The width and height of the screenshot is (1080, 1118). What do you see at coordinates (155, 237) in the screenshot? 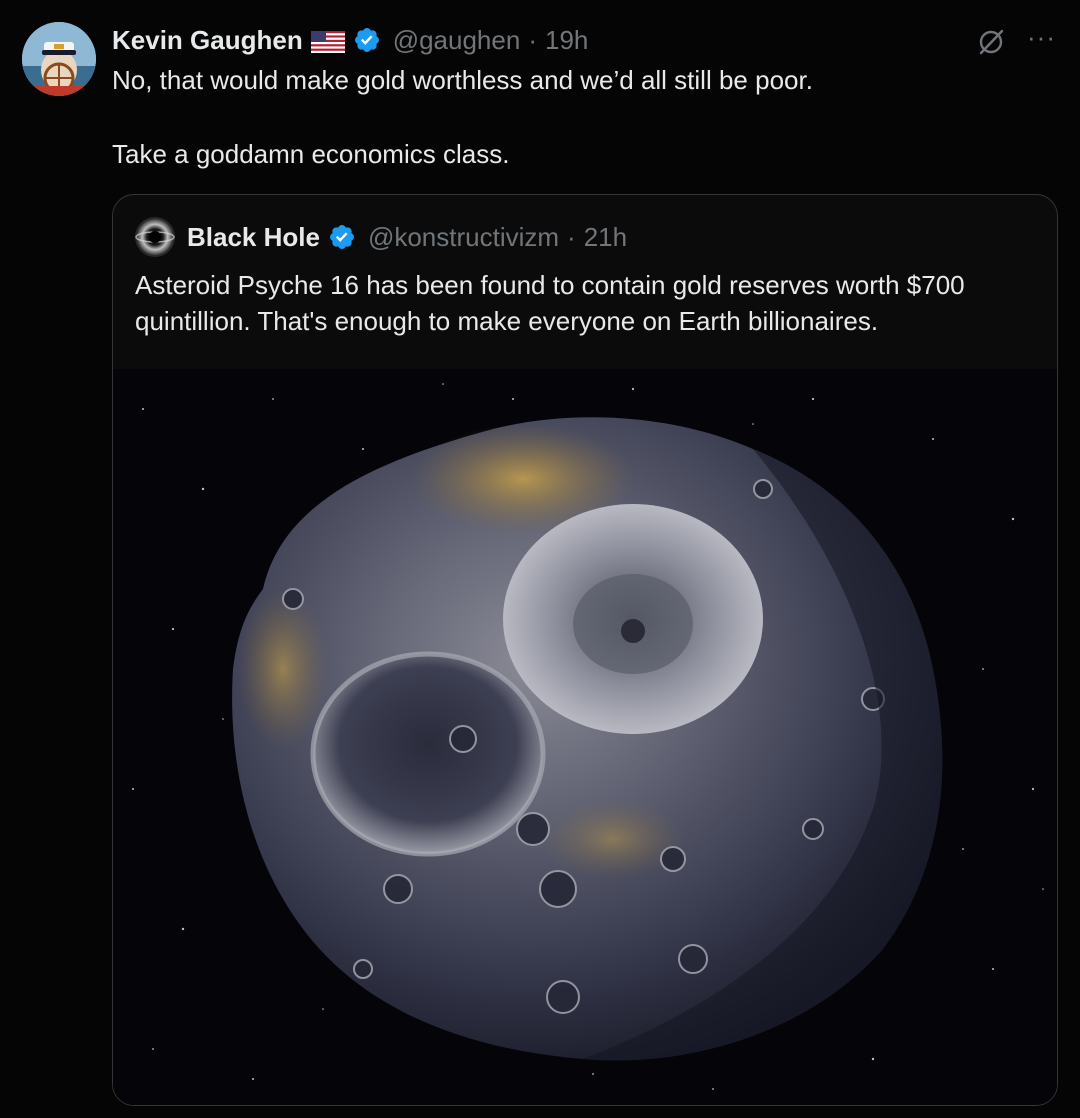
I see `quoted-author-avatar` at bounding box center [155, 237].